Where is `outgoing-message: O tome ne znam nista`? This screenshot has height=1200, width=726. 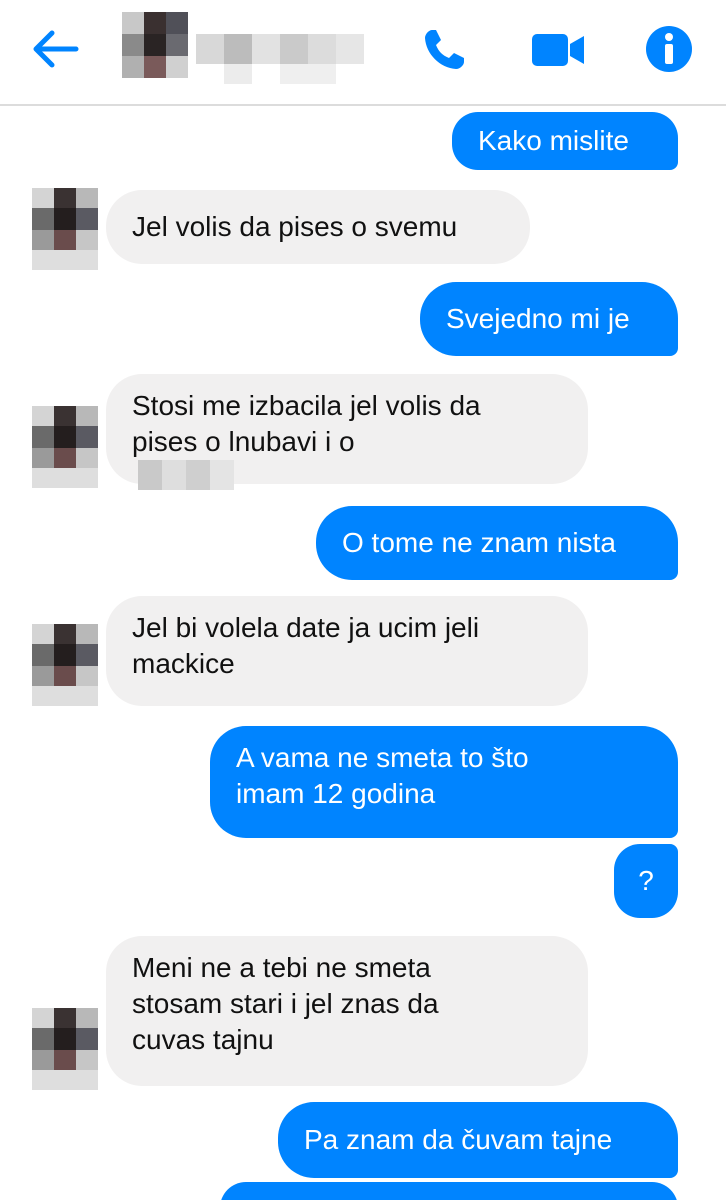 outgoing-message: O tome ne znam nista is located at coordinates (497, 543).